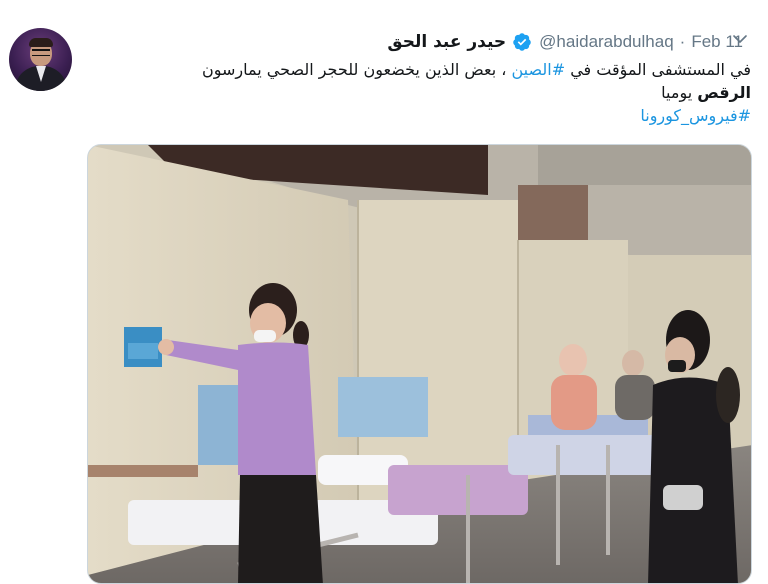 This screenshot has height=584, width=768. Describe the element at coordinates (695, 115) in the screenshot. I see `hashtag-corona: #فيروس_كورونا` at that location.